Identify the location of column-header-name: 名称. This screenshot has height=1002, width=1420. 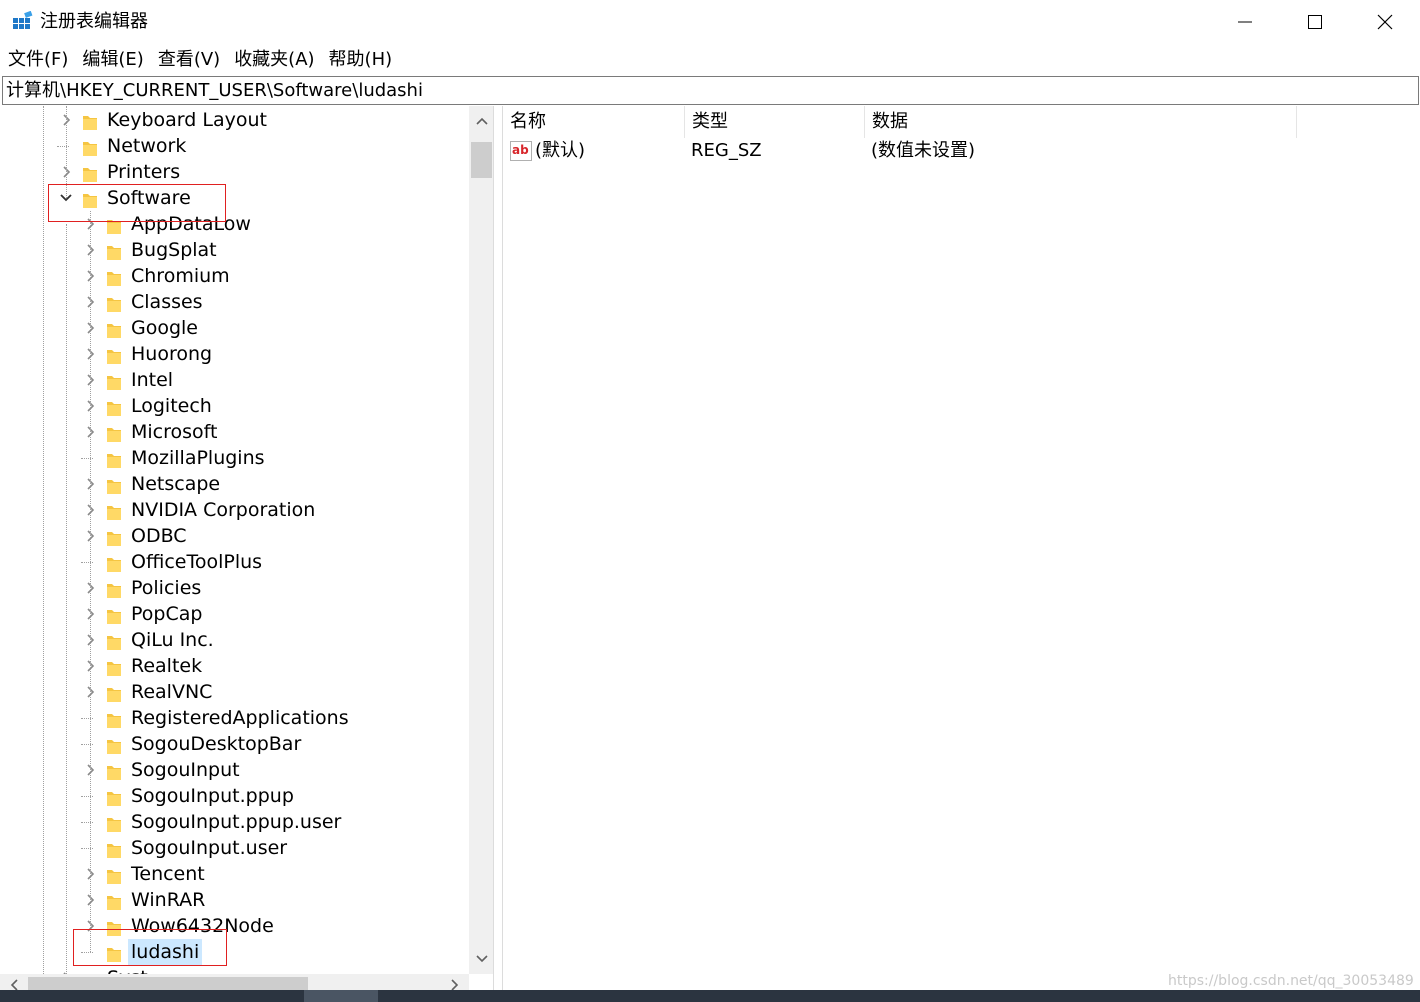
(594, 122).